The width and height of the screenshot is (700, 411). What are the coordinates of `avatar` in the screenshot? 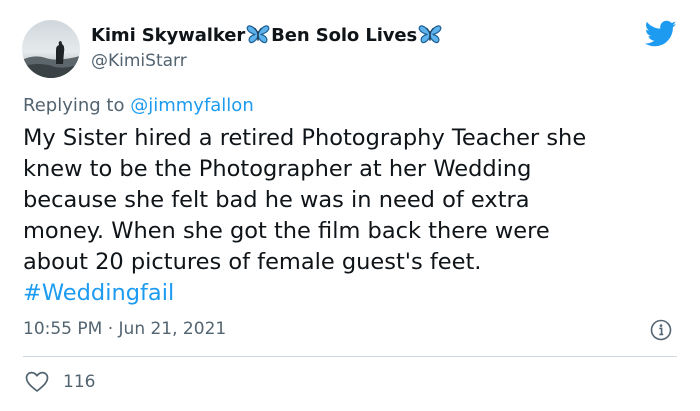 It's located at (51, 49).